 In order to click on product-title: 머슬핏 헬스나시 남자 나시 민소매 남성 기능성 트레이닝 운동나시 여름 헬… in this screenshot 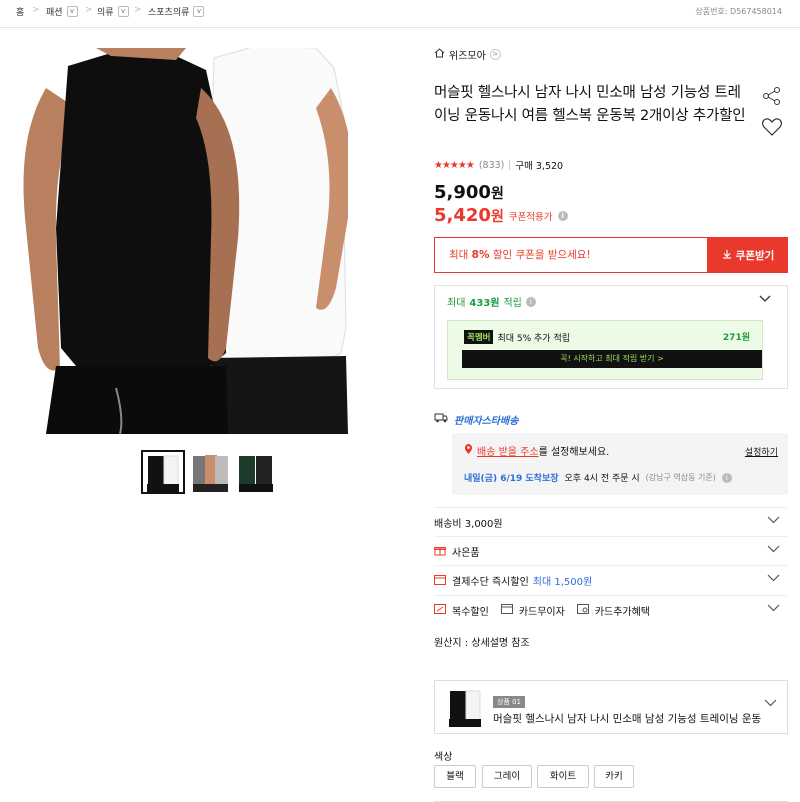, I will do `click(590, 104)`.